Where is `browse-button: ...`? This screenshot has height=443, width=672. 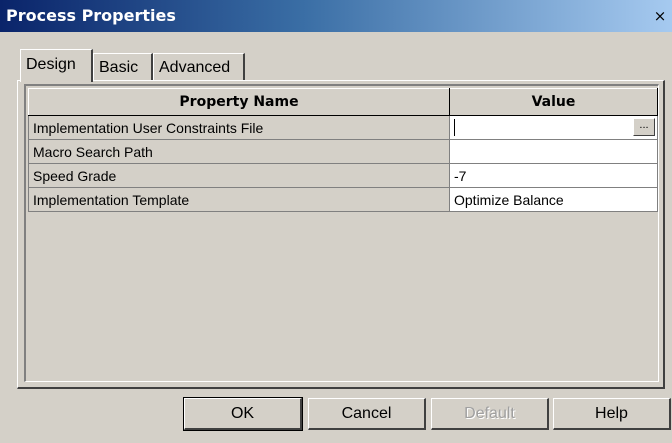
browse-button: ... is located at coordinates (644, 127).